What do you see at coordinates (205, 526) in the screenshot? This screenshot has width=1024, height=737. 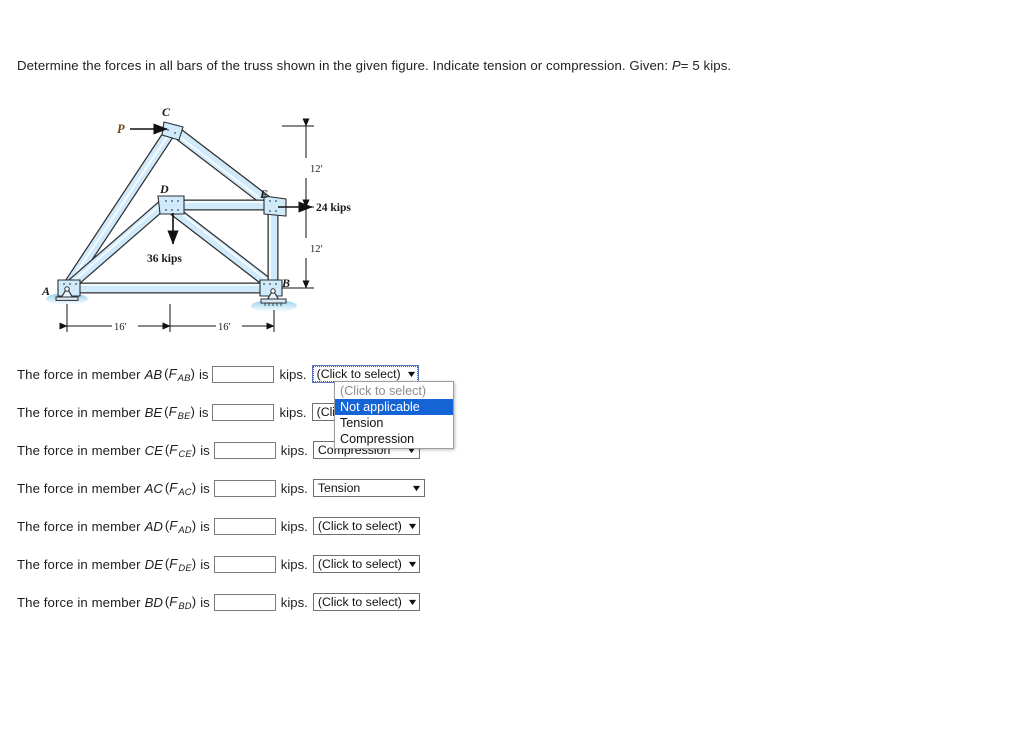 I see `is-word-ad: is` at bounding box center [205, 526].